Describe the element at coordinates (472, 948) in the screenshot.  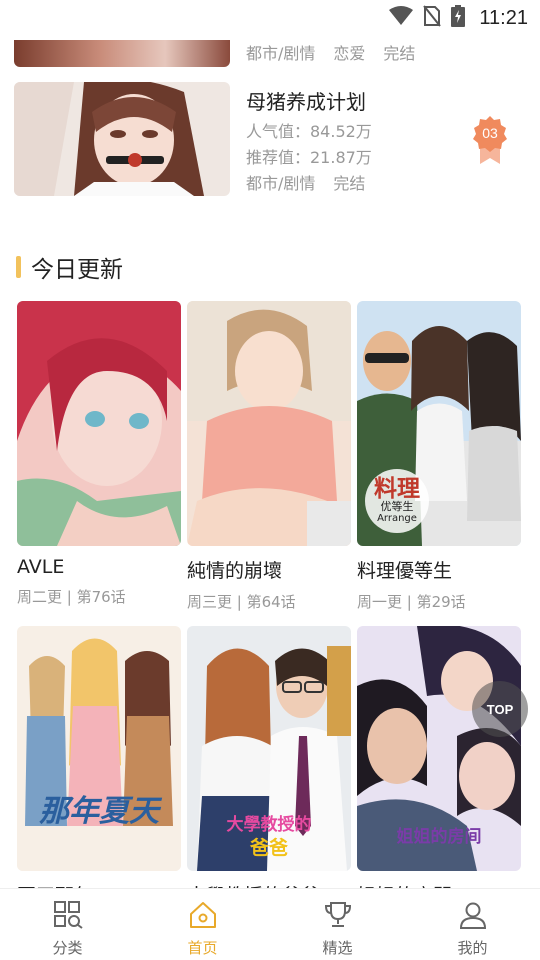
I see `nav-label: 我的` at that location.